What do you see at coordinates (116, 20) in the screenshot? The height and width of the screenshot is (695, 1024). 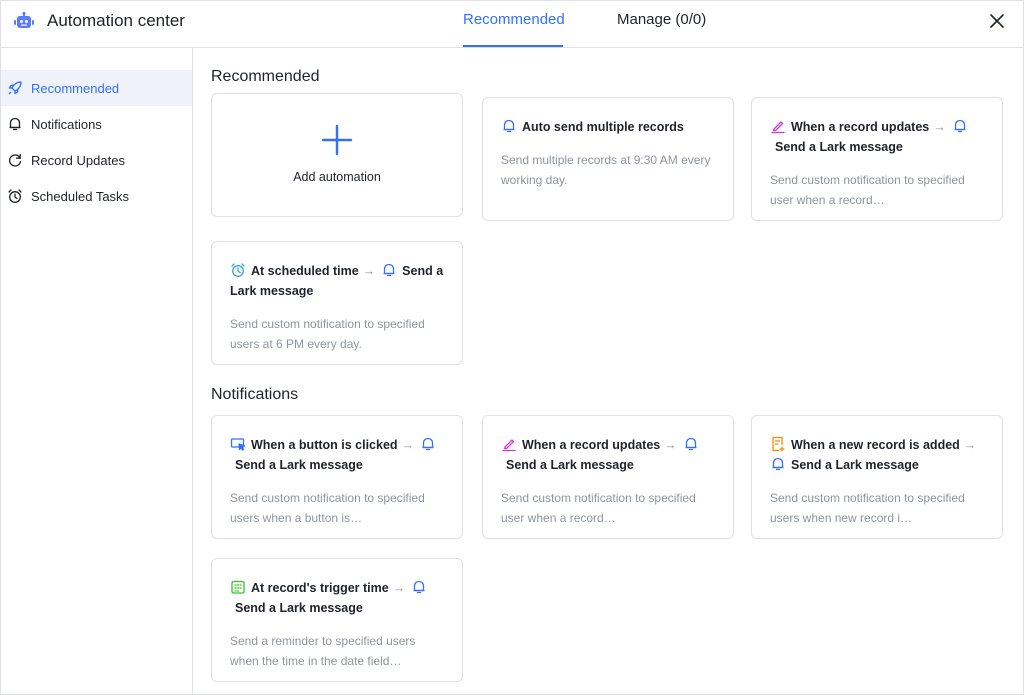 I see `app-title: Automation center` at bounding box center [116, 20].